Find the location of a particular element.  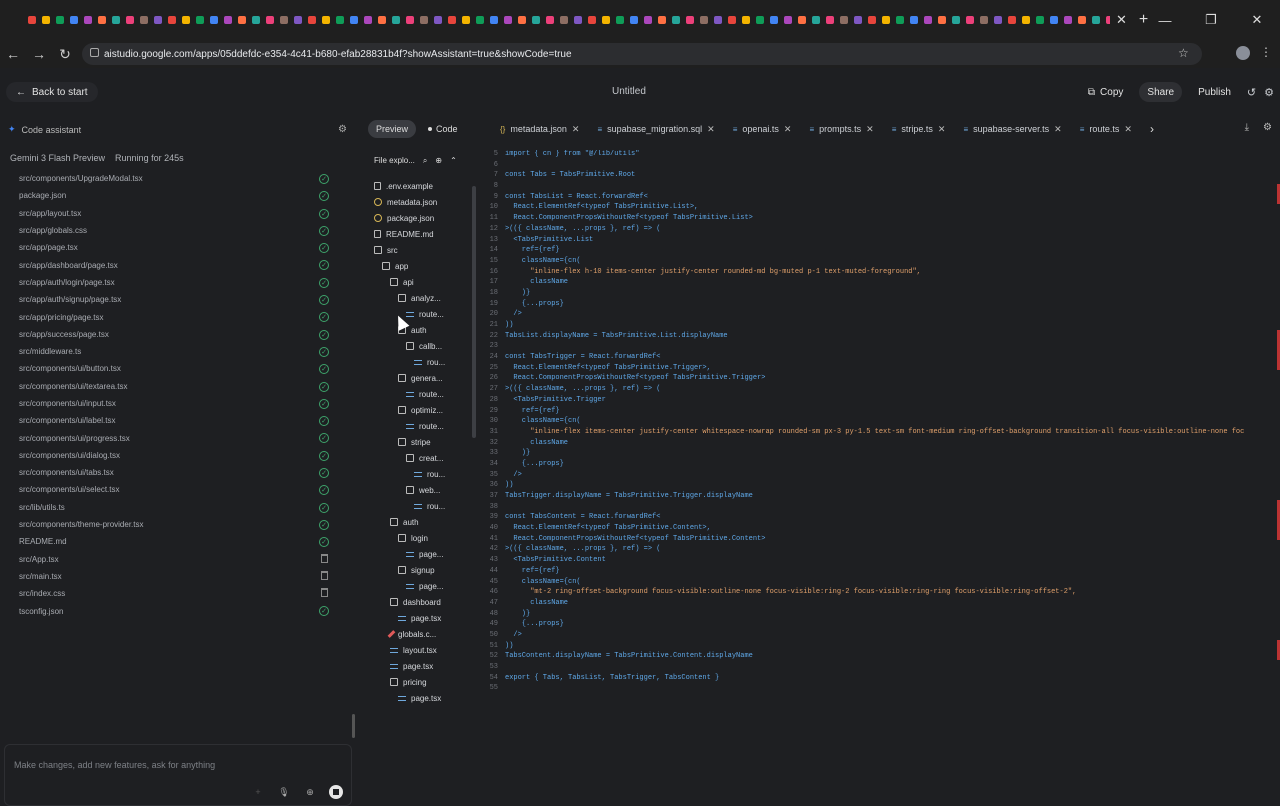

tree-folder: signup is located at coordinates (416, 570).